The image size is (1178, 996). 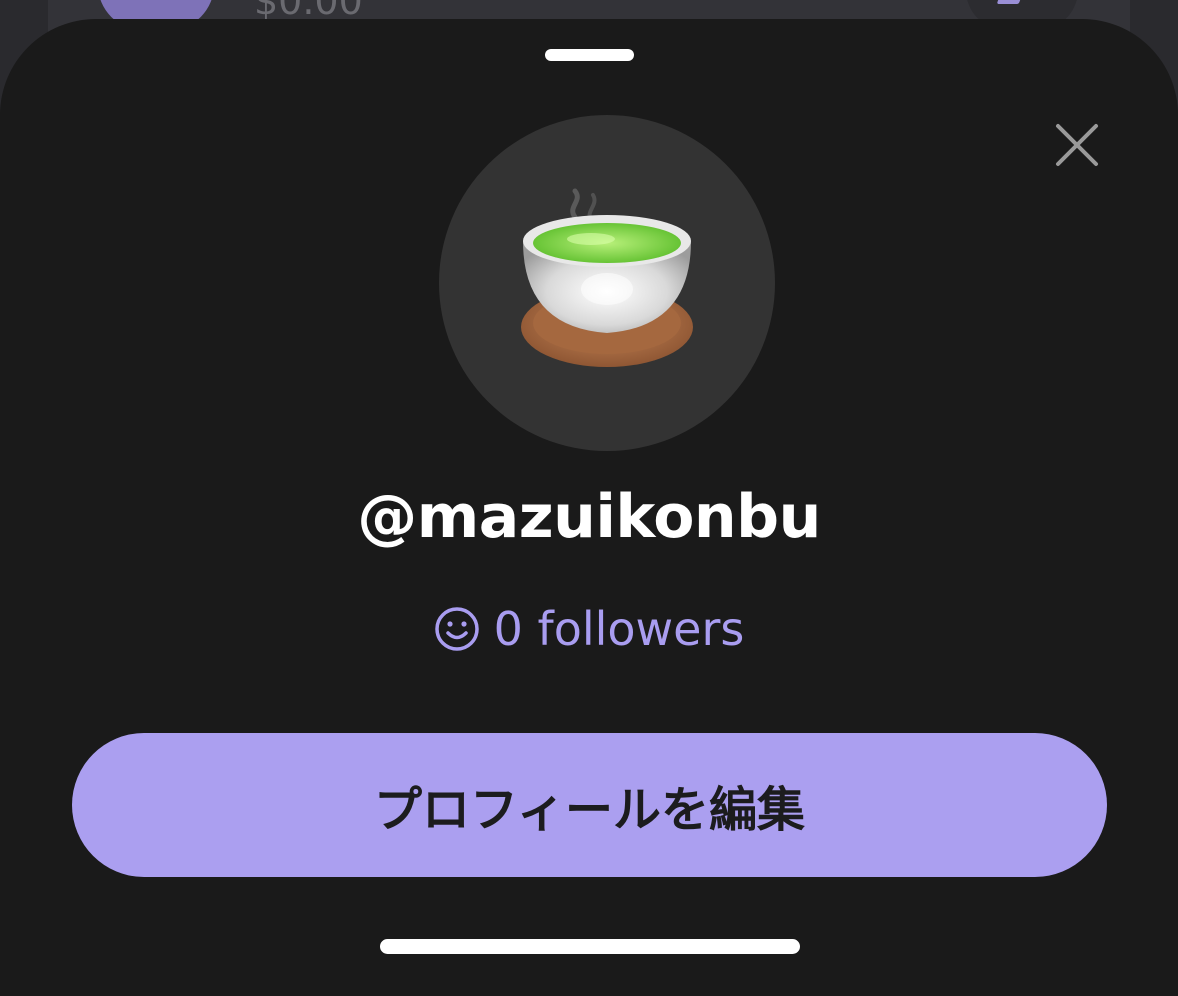 I want to click on home-indicator, so click(x=590, y=946).